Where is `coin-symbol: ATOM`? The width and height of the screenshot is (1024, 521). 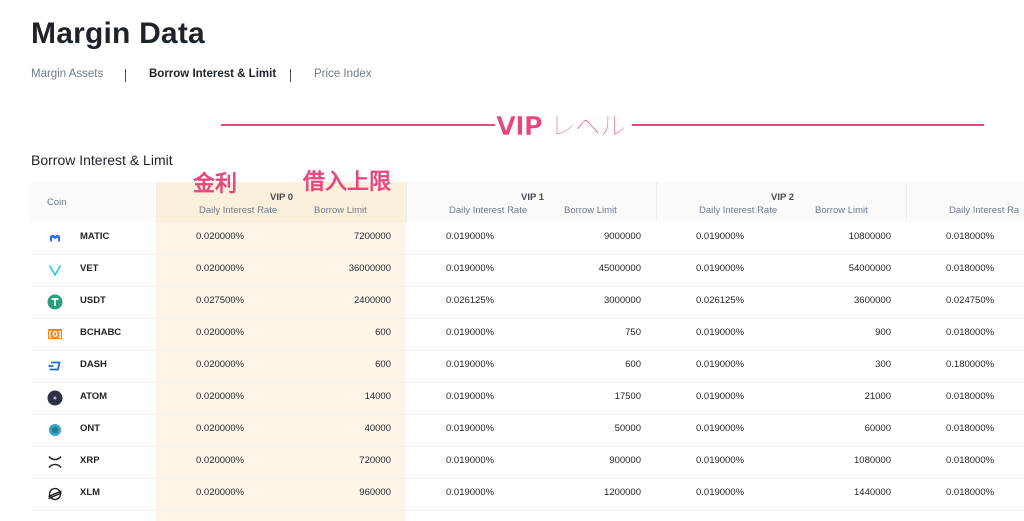
coin-symbol: ATOM is located at coordinates (94, 396).